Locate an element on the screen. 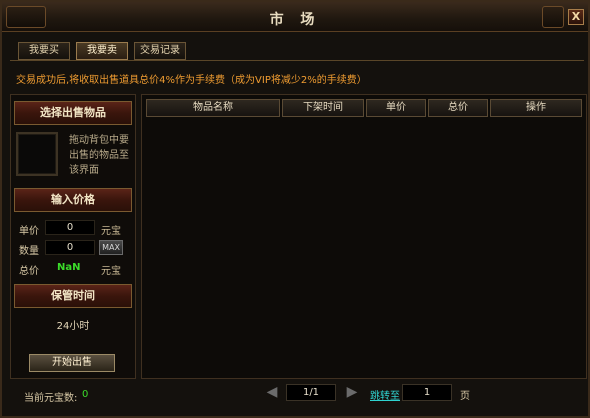 The height and width of the screenshot is (418, 590). quantity-label: 数量 is located at coordinates (29, 251).